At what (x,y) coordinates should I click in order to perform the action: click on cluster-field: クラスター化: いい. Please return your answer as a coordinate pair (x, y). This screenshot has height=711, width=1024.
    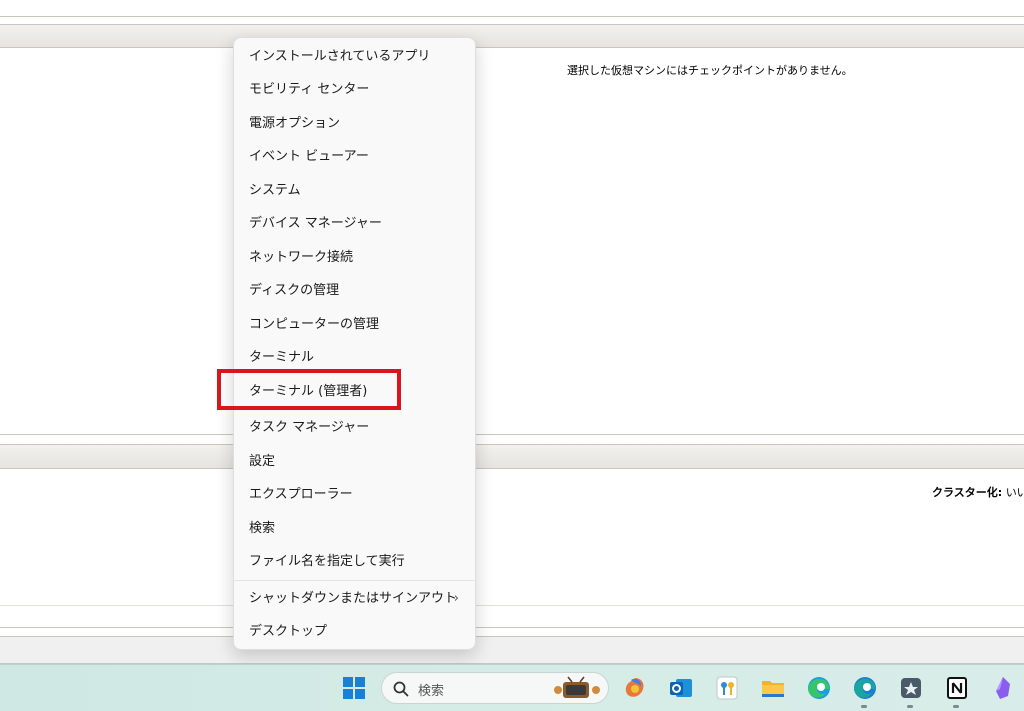
    Looking at the image, I should click on (978, 492).